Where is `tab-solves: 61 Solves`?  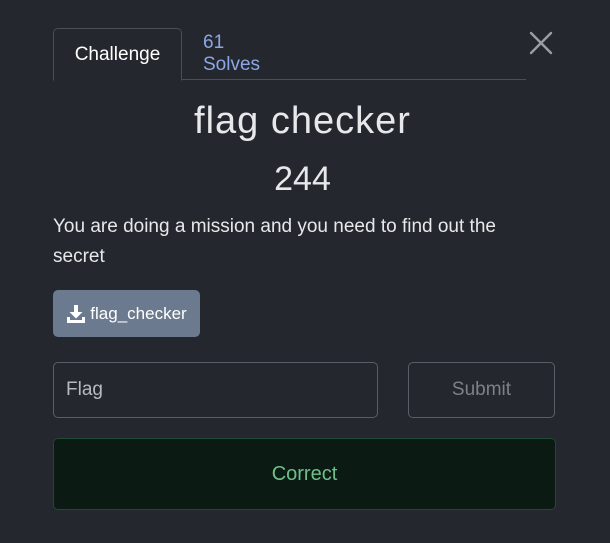 tab-solves: 61 Solves is located at coordinates (244, 54).